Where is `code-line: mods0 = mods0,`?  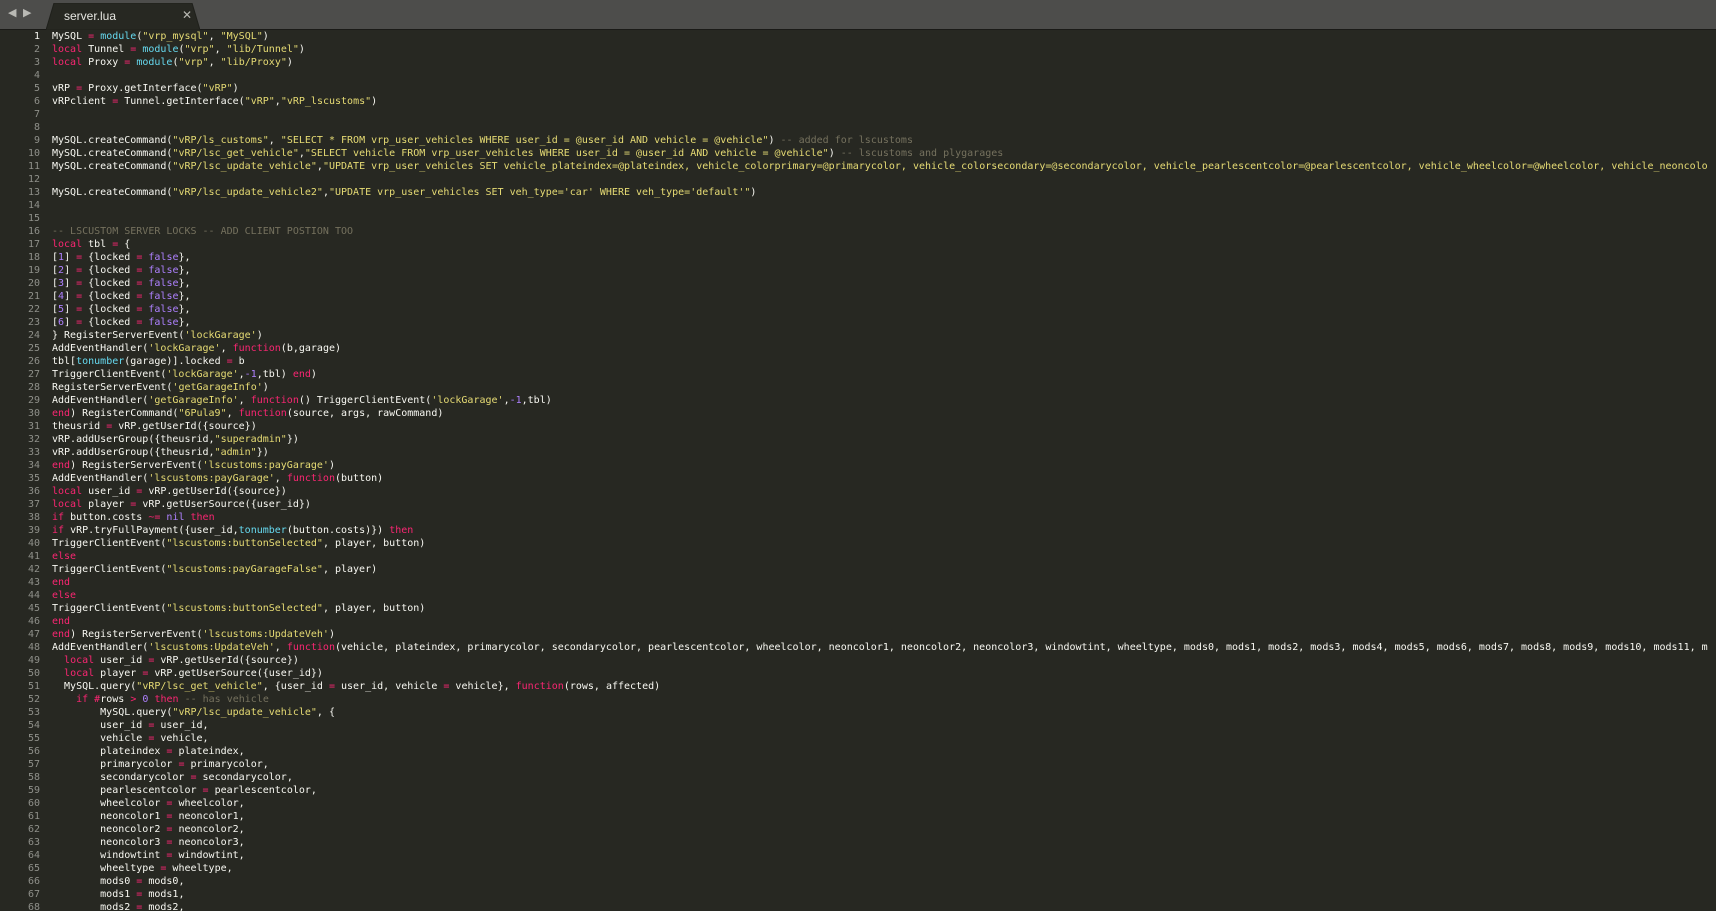
code-line: mods0 = mods0, is located at coordinates (884, 881).